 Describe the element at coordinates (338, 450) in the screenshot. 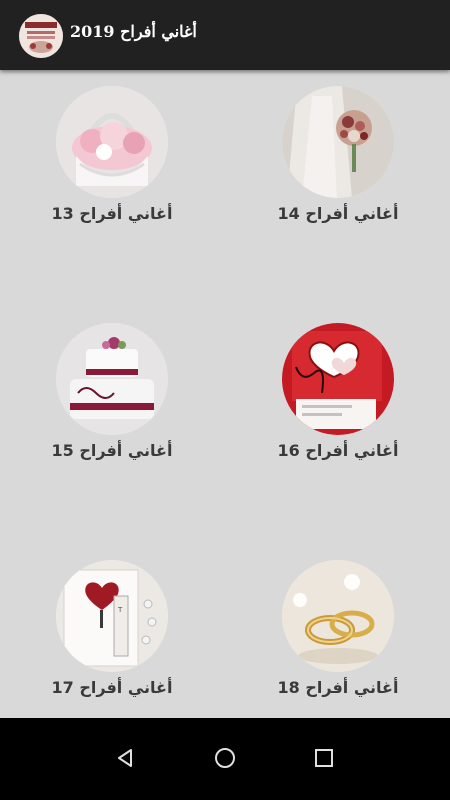

I see `tile-label: أغاني أفراح 16` at that location.